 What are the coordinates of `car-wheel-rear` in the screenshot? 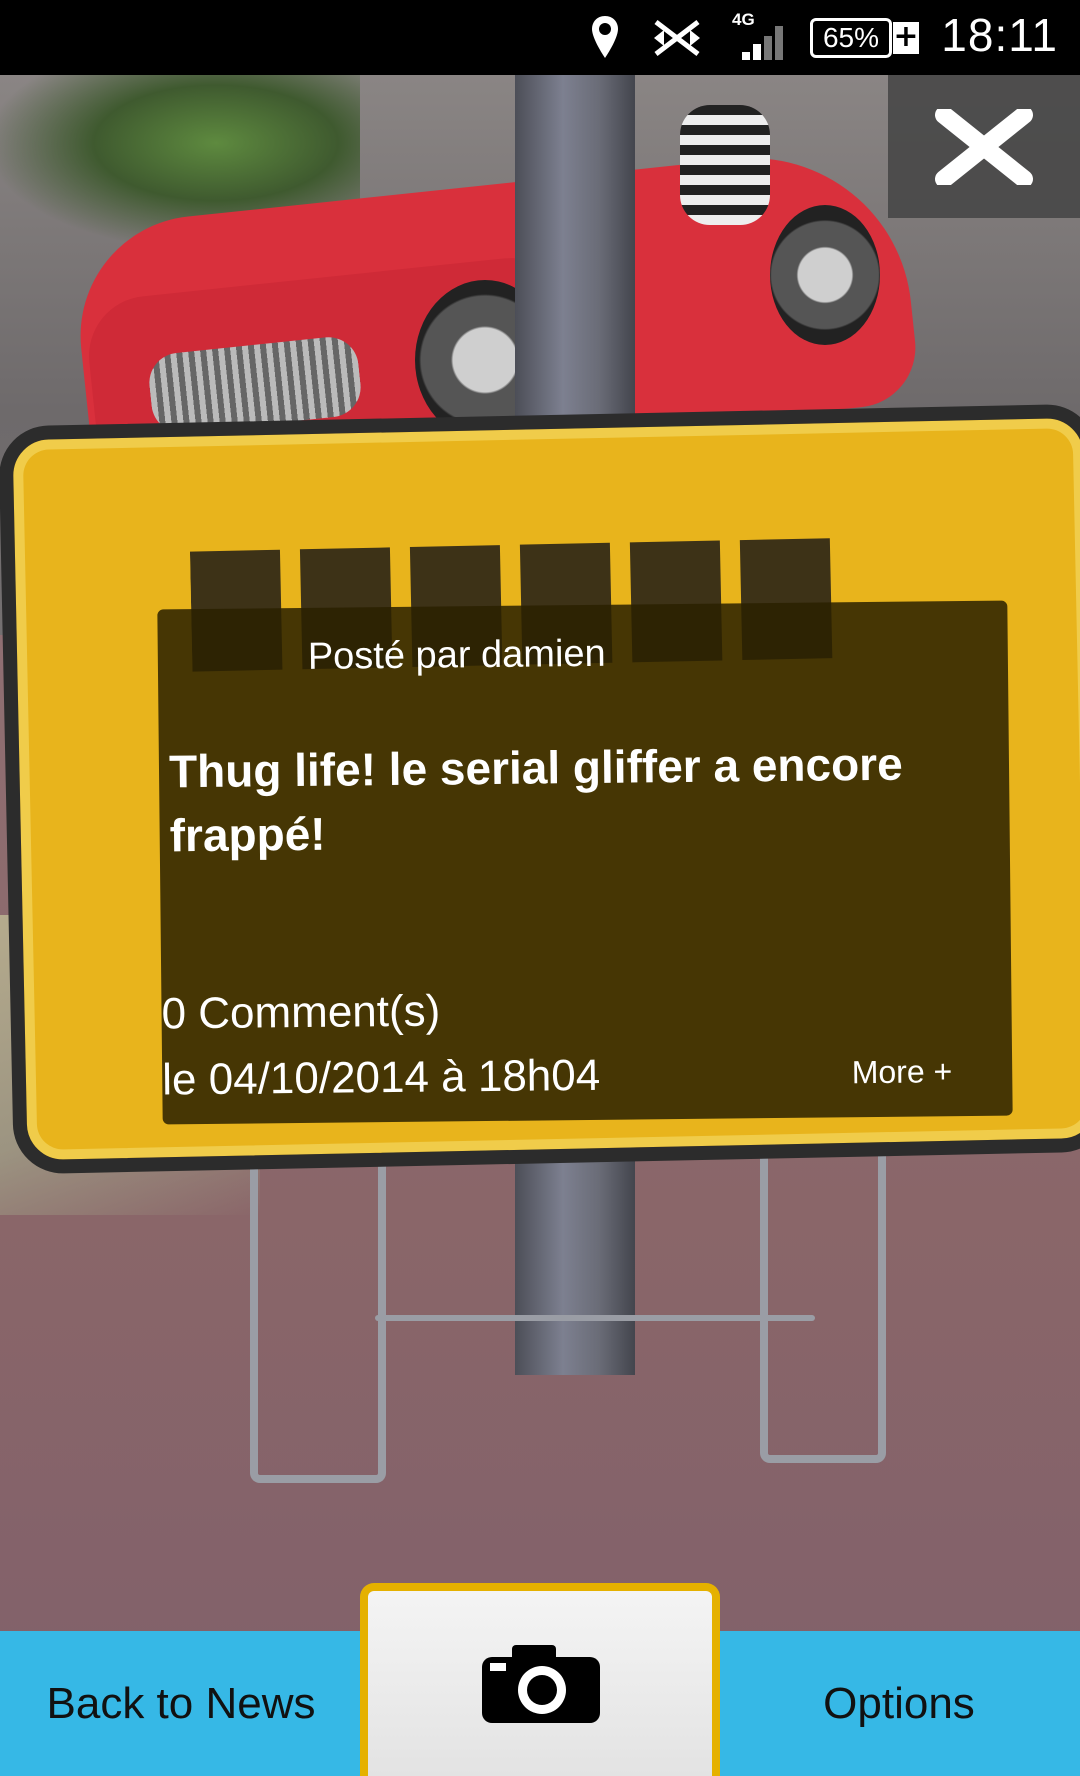 It's located at (825, 275).